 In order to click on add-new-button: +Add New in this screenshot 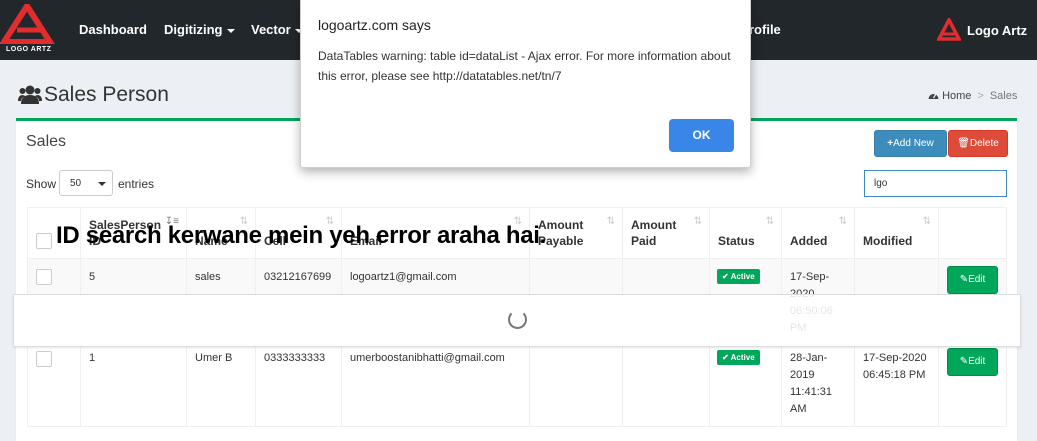, I will do `click(910, 143)`.